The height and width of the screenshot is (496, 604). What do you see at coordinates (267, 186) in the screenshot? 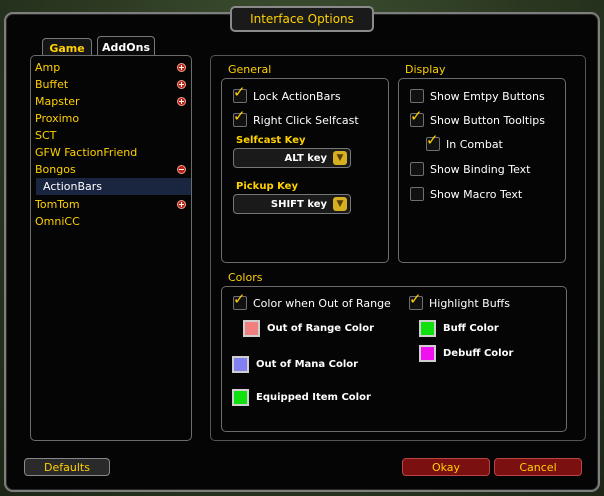
I see `pickup-key-label: Pickup Key` at bounding box center [267, 186].